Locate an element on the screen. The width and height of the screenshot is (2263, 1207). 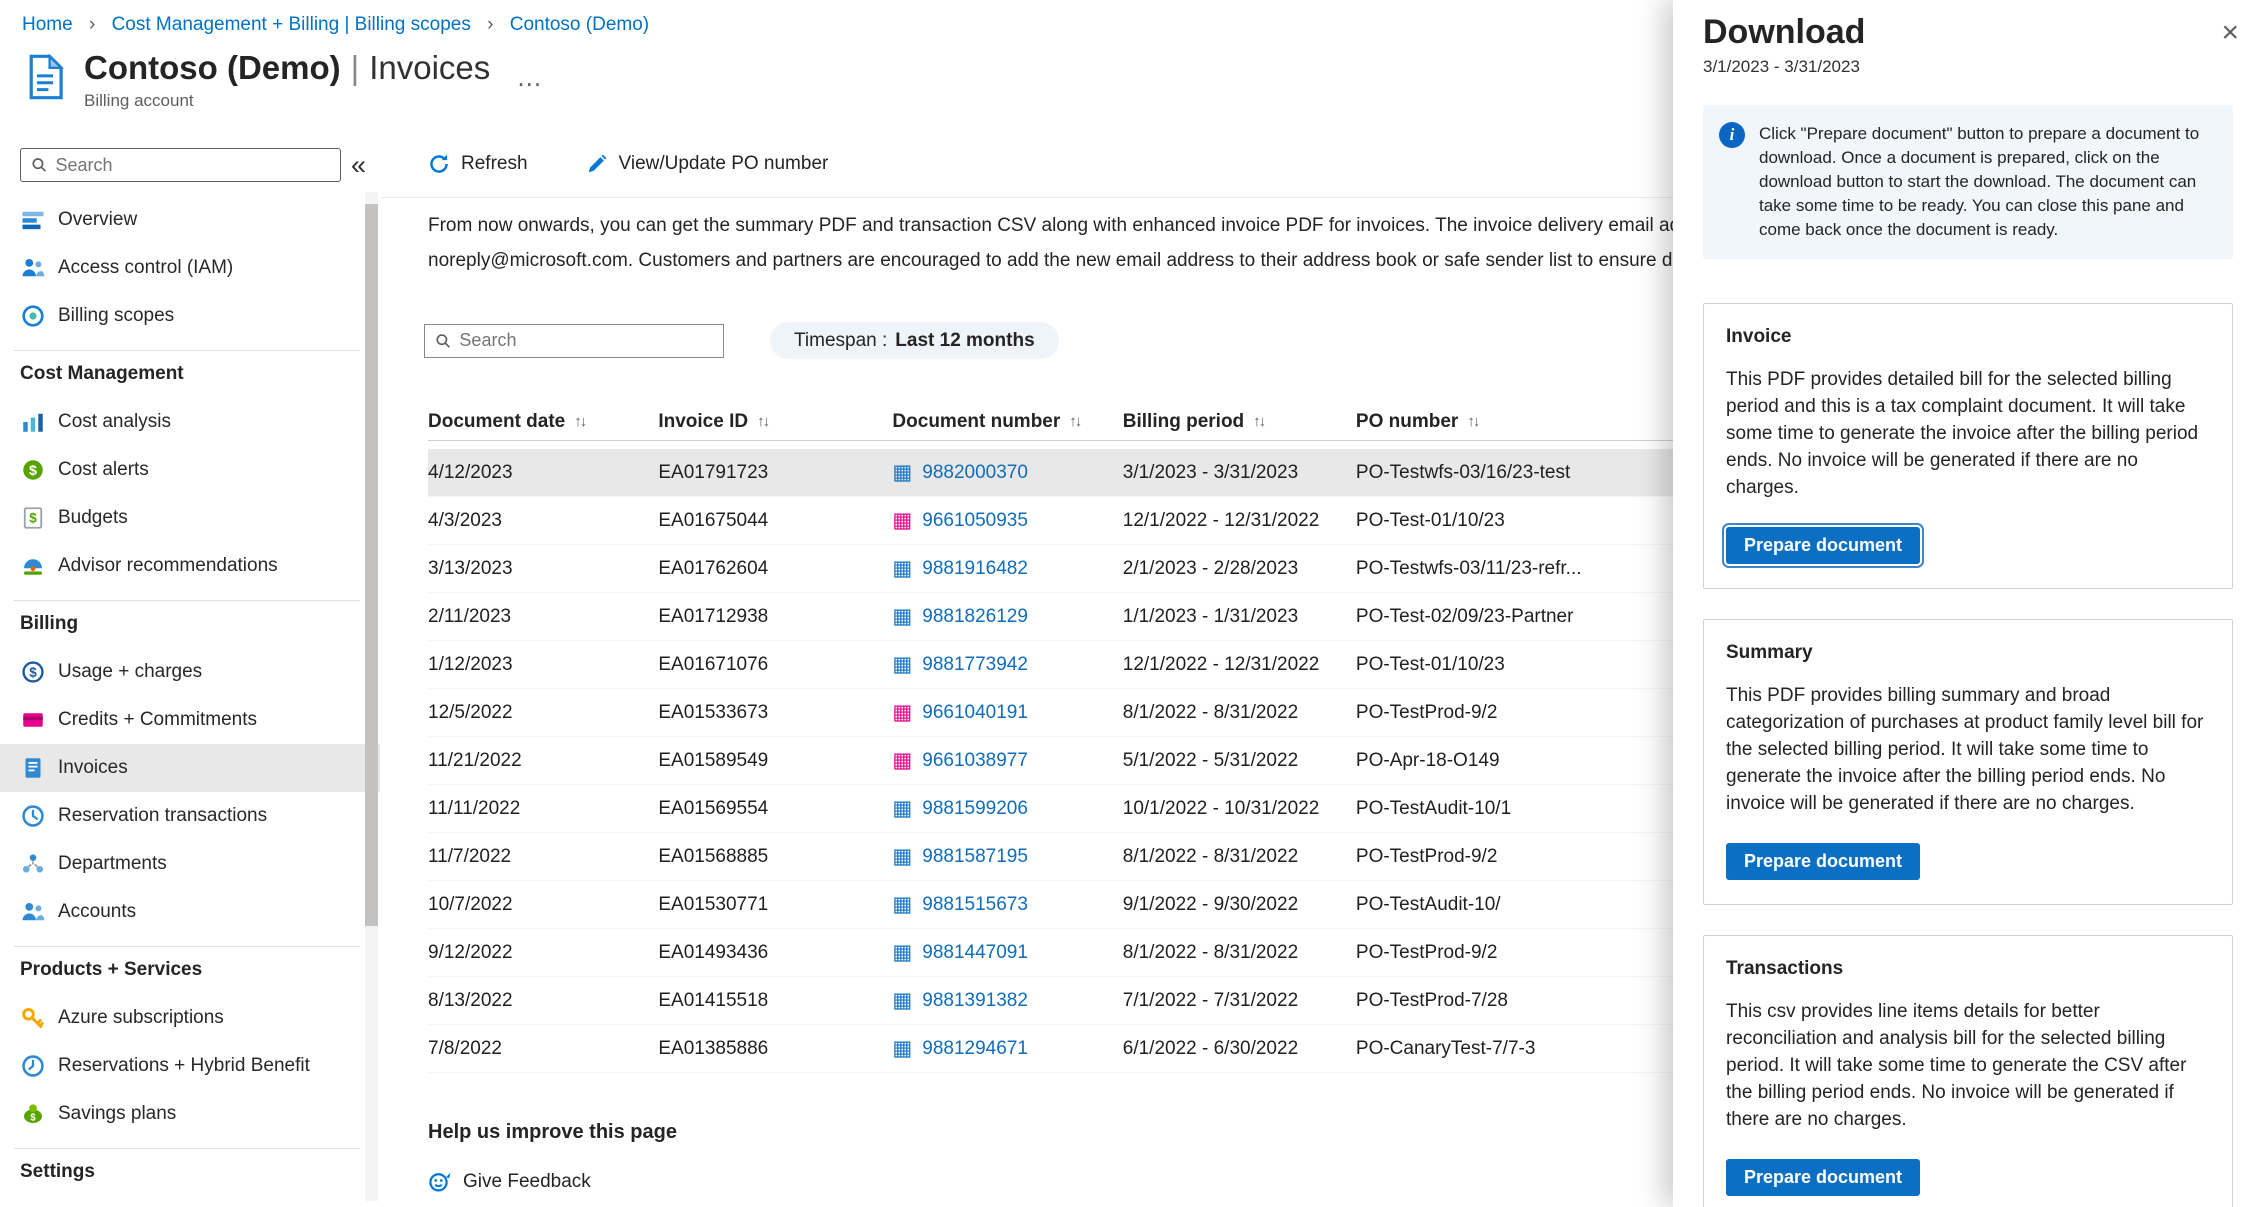
sidebar-item-budgets: $ Budgets is located at coordinates (190, 518).